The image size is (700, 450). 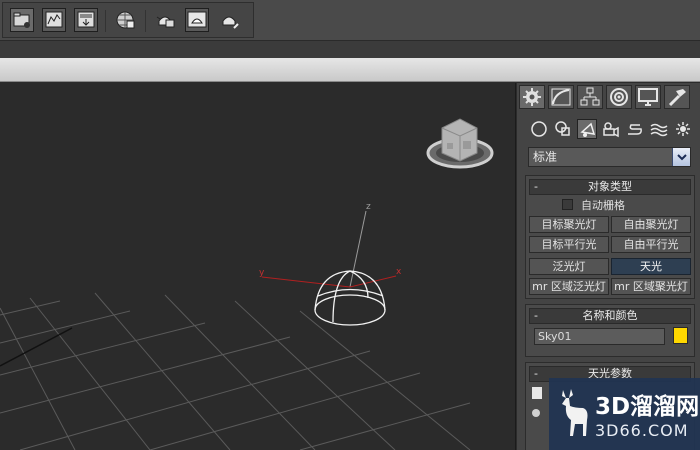 What do you see at coordinates (651, 286) in the screenshot?
I see `mr-area-spot-button: mr 区域聚光灯` at bounding box center [651, 286].